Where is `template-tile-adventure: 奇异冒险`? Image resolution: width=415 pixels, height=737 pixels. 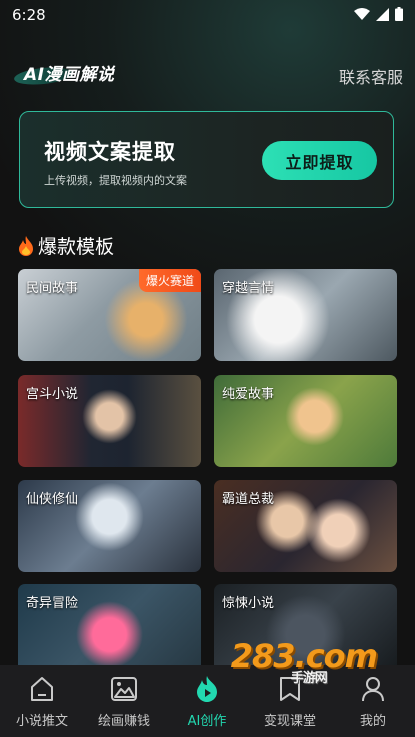
template-tile-adventure: 奇异冒险 is located at coordinates (109, 630).